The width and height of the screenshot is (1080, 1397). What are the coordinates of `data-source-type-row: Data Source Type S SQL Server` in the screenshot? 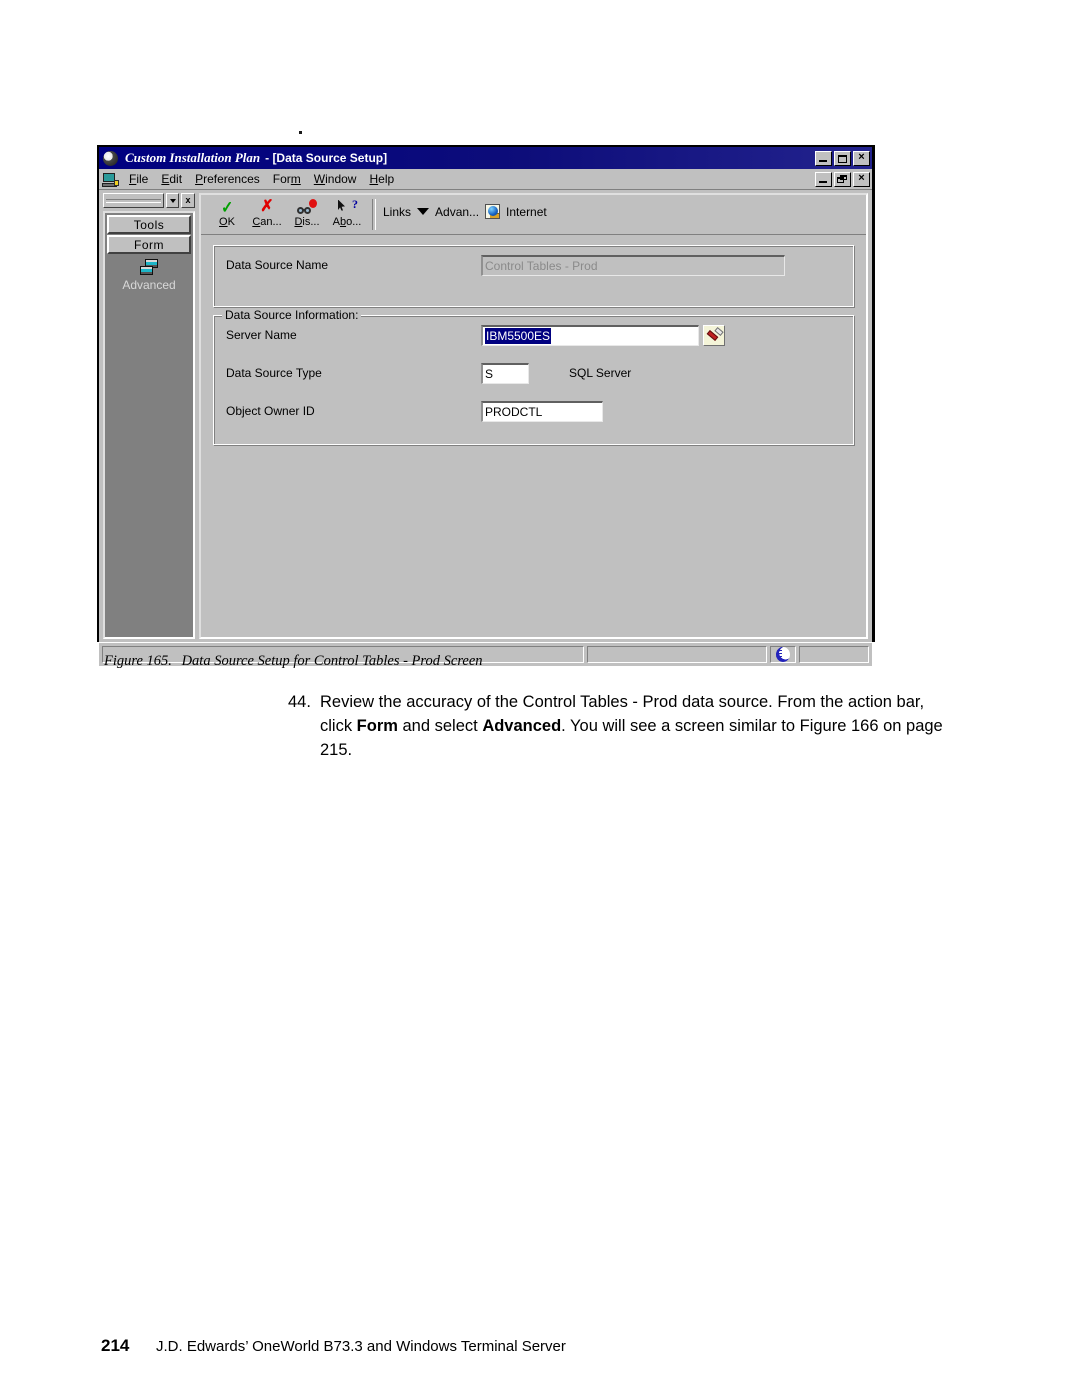 It's located at (533, 373).